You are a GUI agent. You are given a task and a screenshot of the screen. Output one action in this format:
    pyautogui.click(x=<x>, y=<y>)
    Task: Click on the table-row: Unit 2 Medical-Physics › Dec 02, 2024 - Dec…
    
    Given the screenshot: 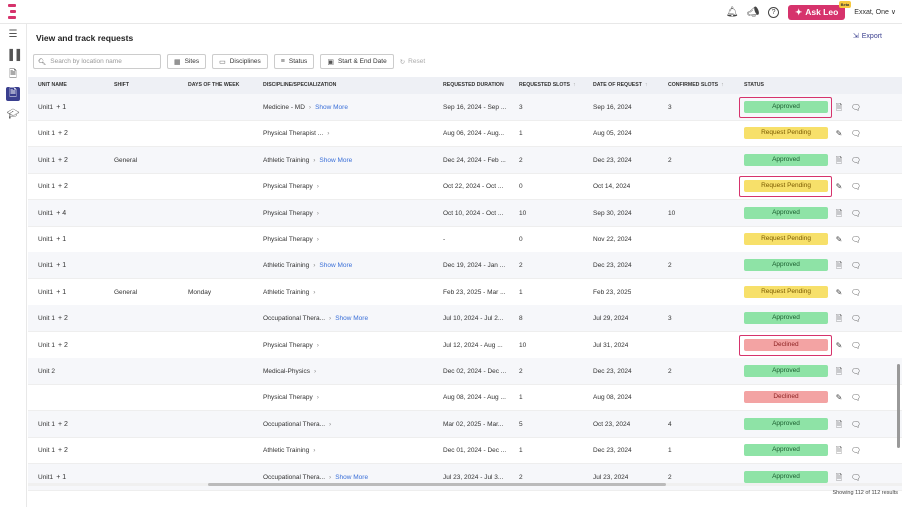 What is the action you would take?
    pyautogui.click(x=465, y=371)
    